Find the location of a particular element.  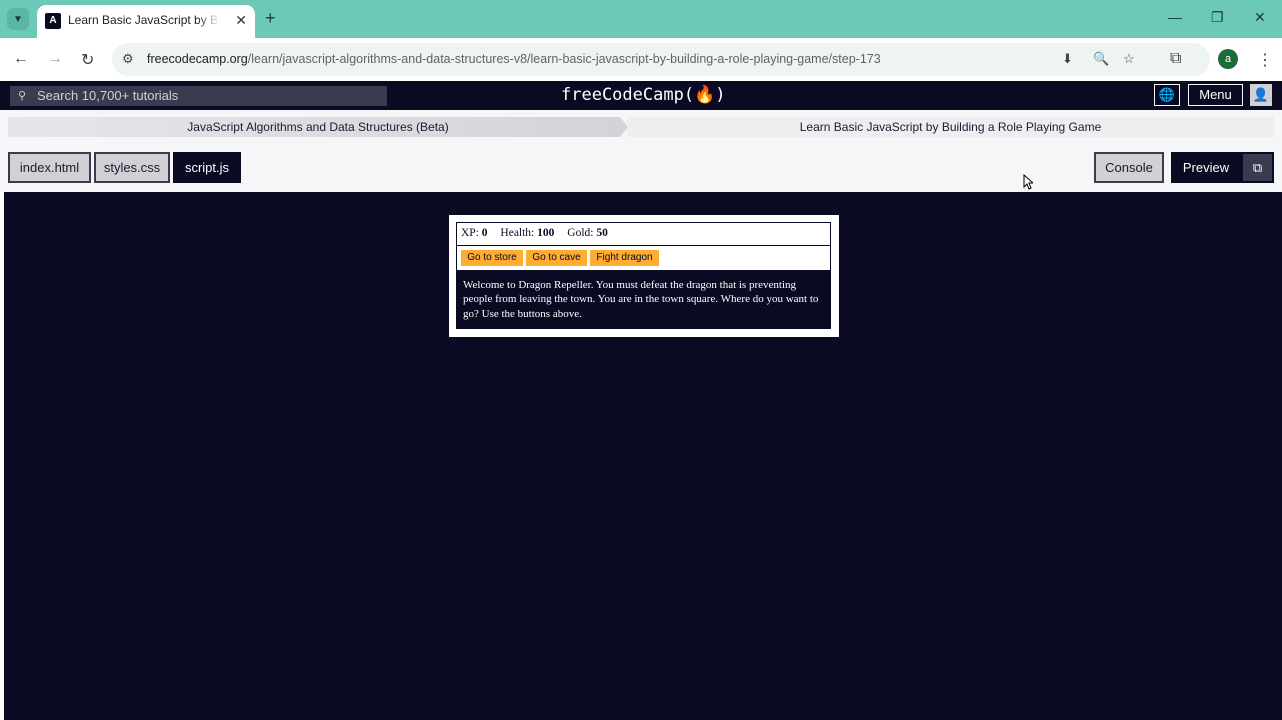

gold-stat: Gold: 50 is located at coordinates (587, 233).